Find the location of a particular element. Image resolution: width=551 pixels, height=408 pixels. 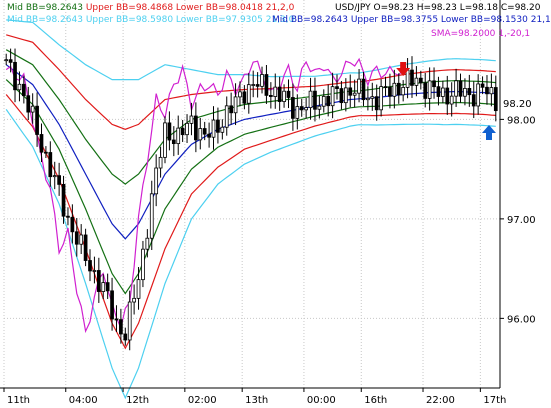

x-tick-label: 02:00 is located at coordinates (202, 400).